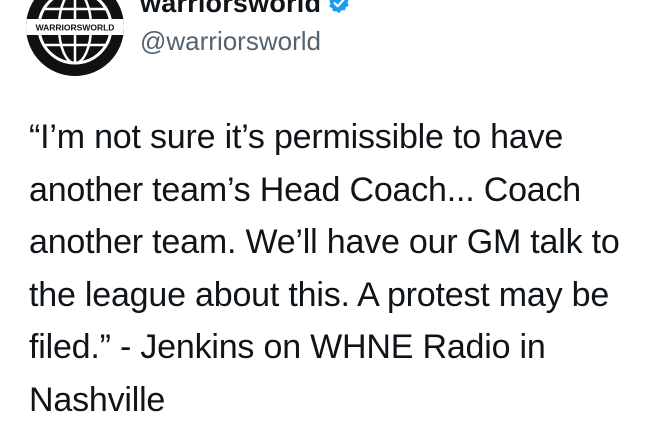  Describe the element at coordinates (230, 10) in the screenshot. I see `display-name: warriorsworld` at that location.